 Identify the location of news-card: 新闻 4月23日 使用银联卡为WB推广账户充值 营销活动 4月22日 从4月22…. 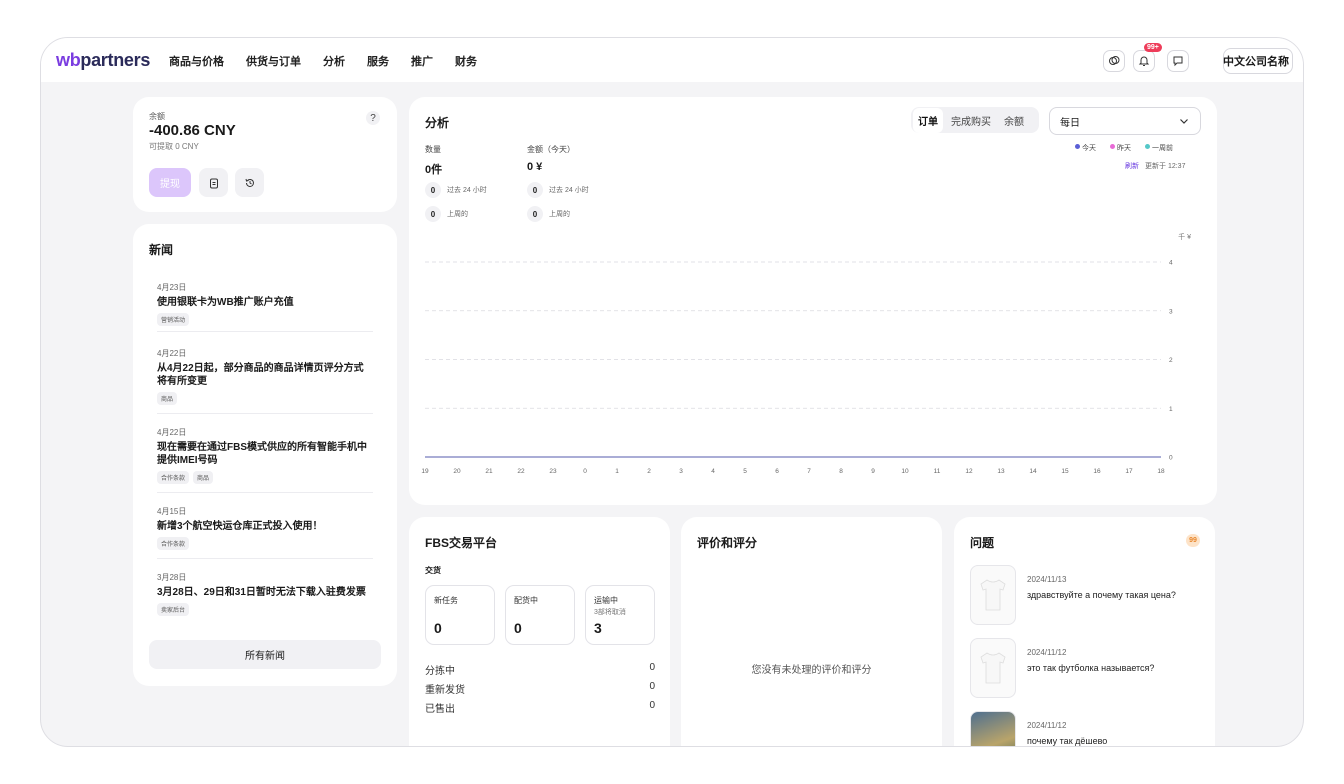
(265, 455).